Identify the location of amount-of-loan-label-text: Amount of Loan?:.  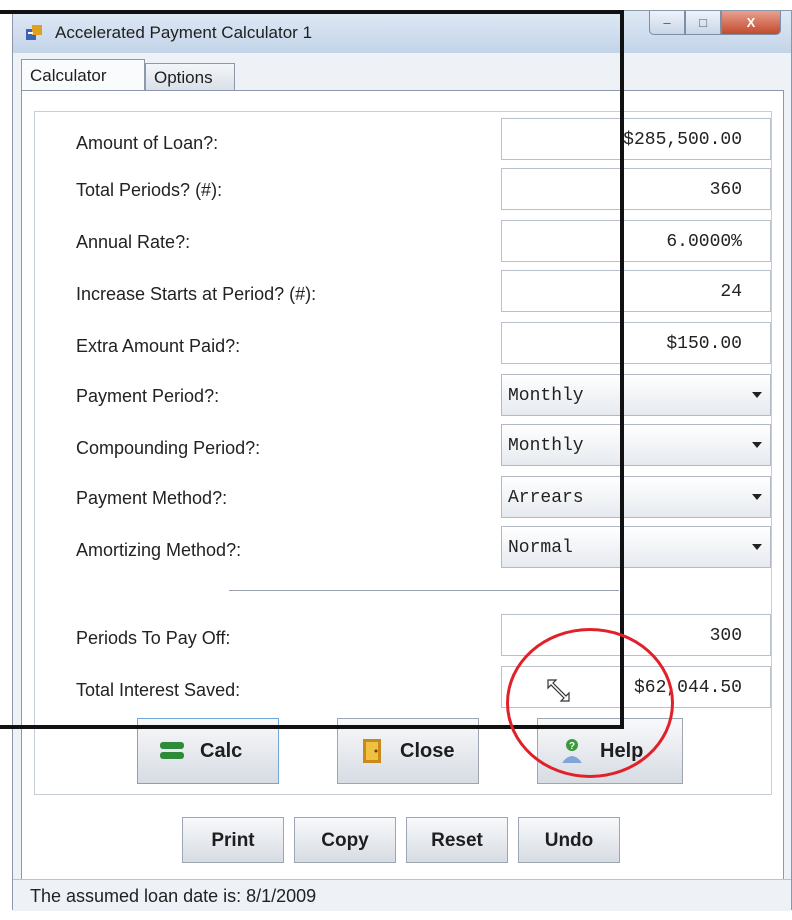
(147, 143).